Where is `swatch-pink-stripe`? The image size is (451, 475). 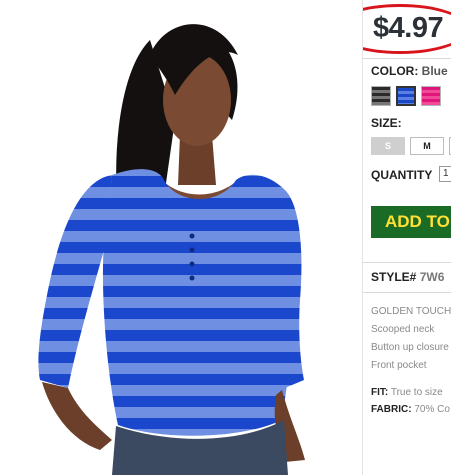
swatch-pink-stripe is located at coordinates (431, 96).